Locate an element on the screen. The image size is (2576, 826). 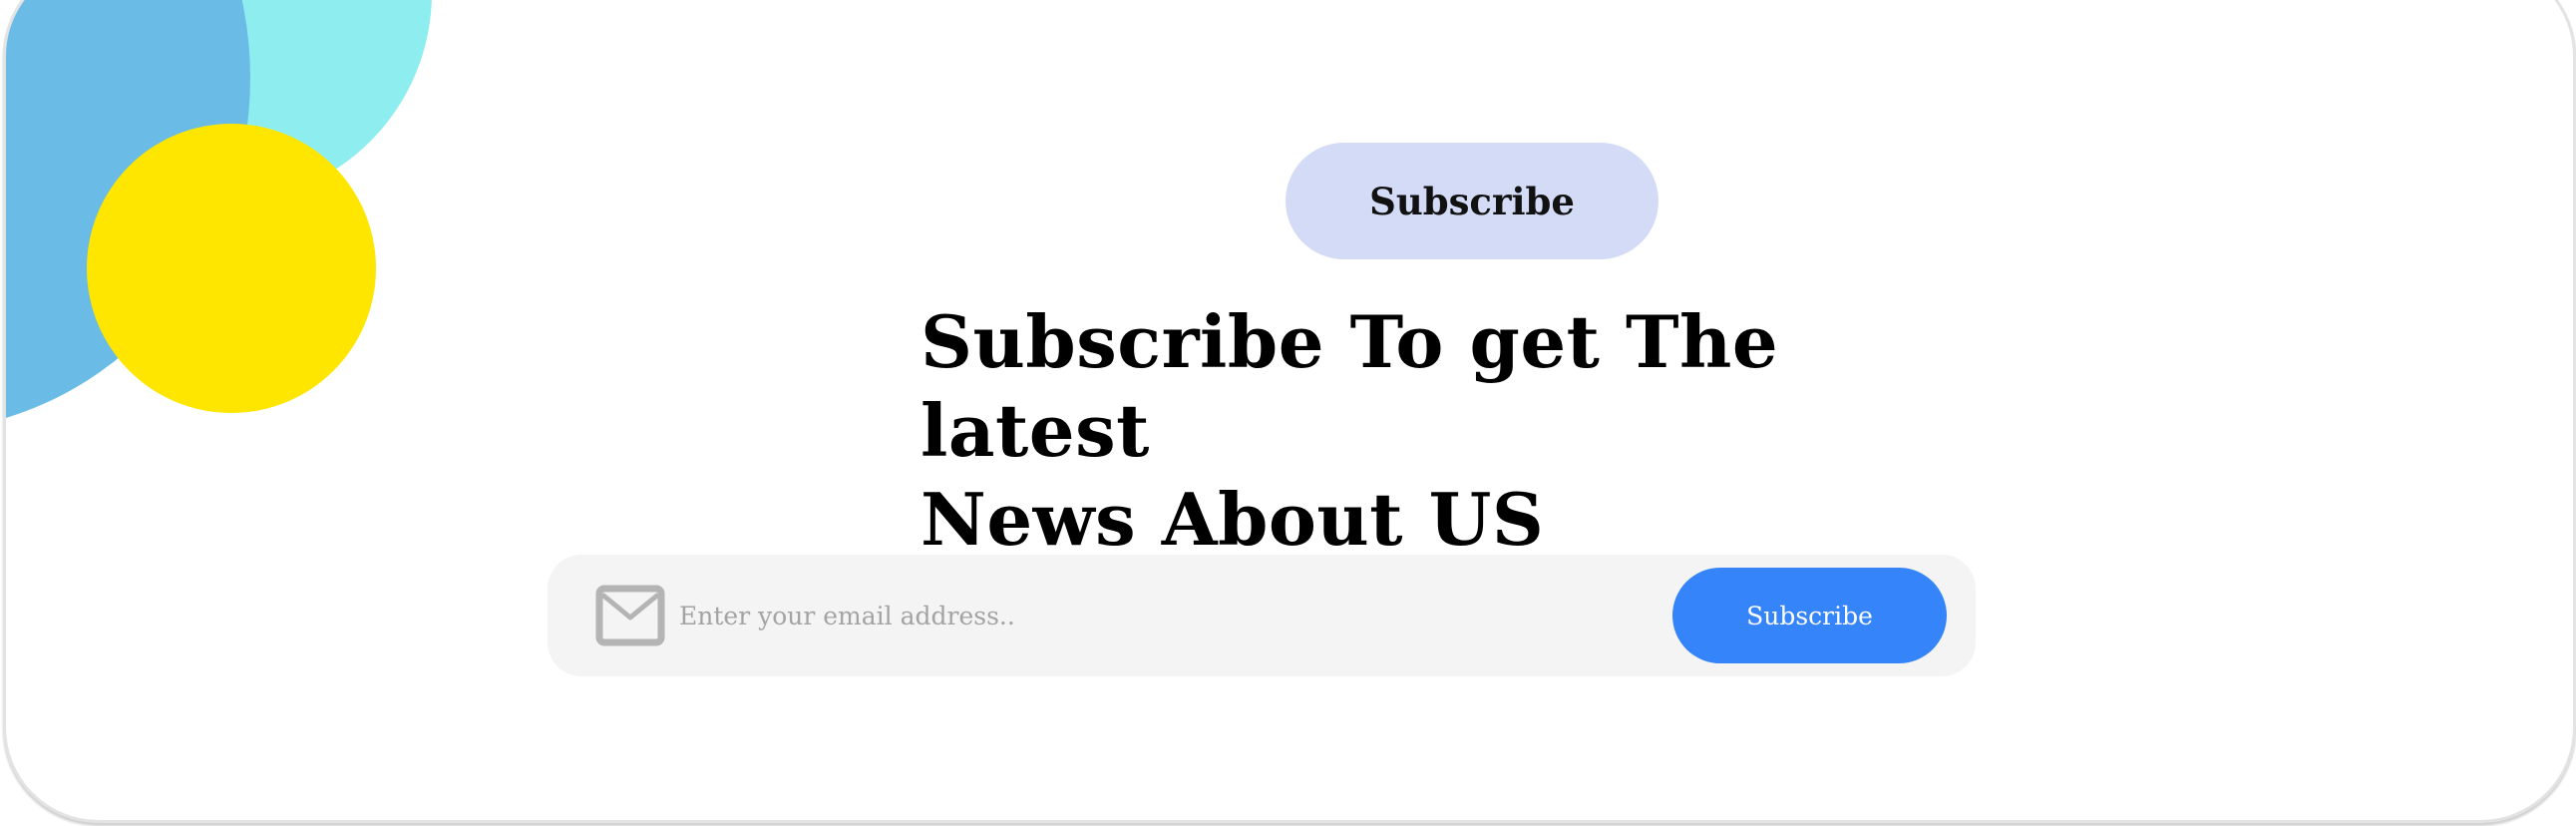
page-title-line-1: Subscribe To get The latest is located at coordinates (1349, 386).